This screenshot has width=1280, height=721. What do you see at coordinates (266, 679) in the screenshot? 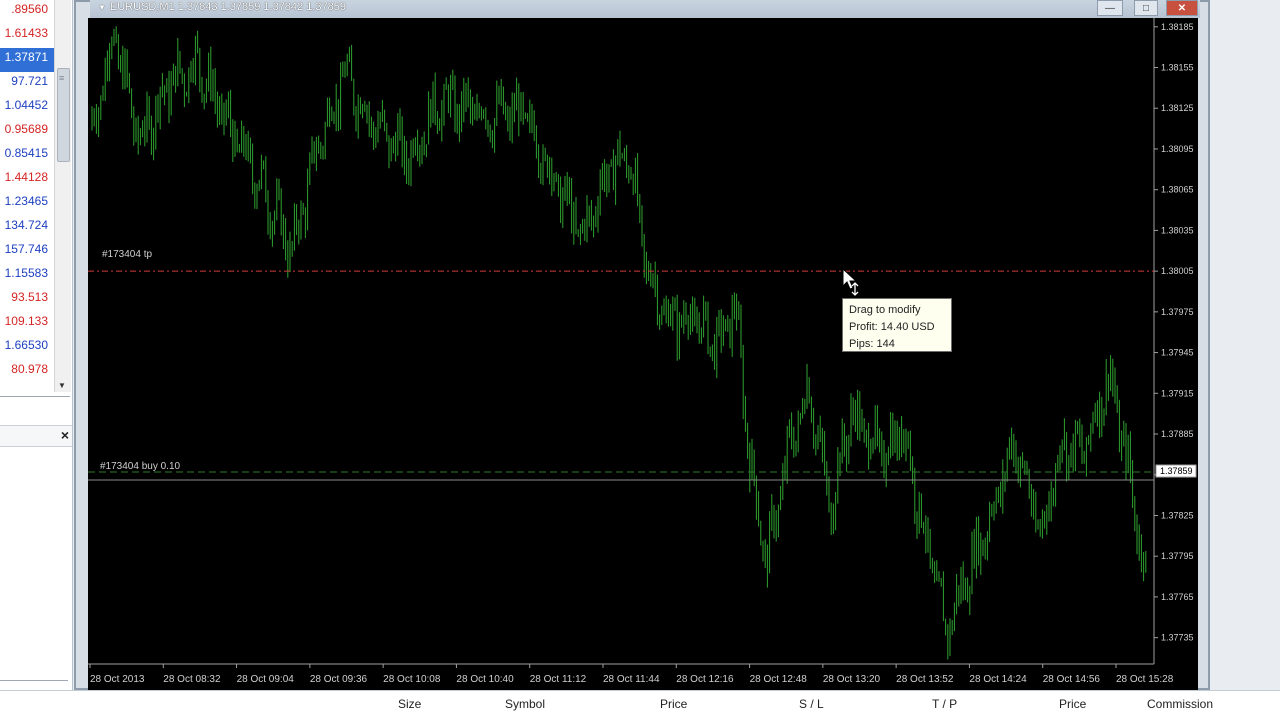
I see `x-tick-label: 28 Oct 09:04` at bounding box center [266, 679].